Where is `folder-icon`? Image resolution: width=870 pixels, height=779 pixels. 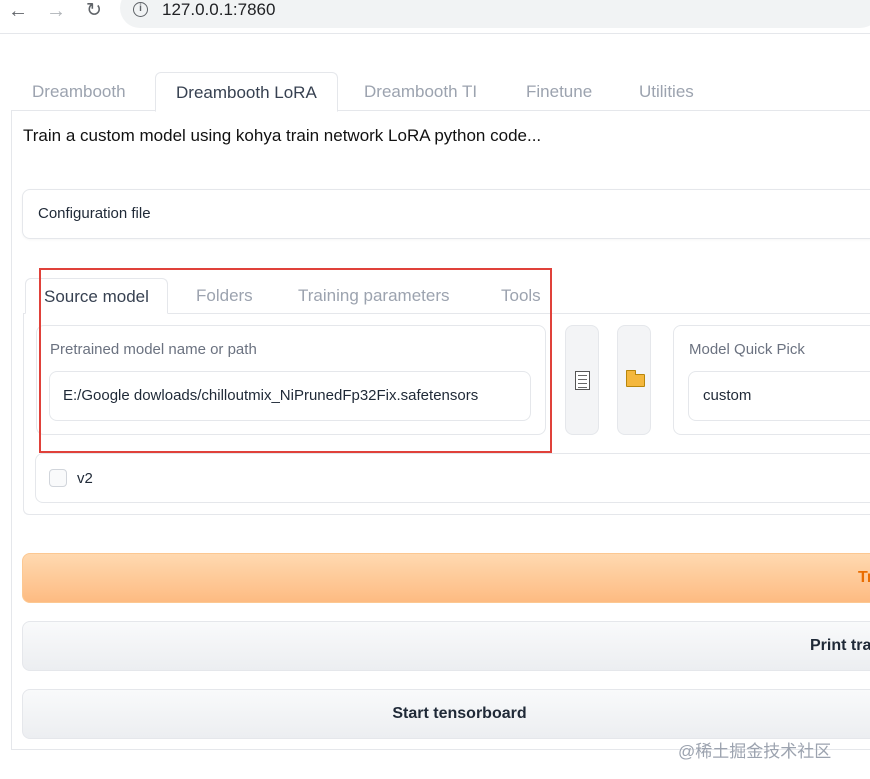
folder-icon is located at coordinates (635, 378).